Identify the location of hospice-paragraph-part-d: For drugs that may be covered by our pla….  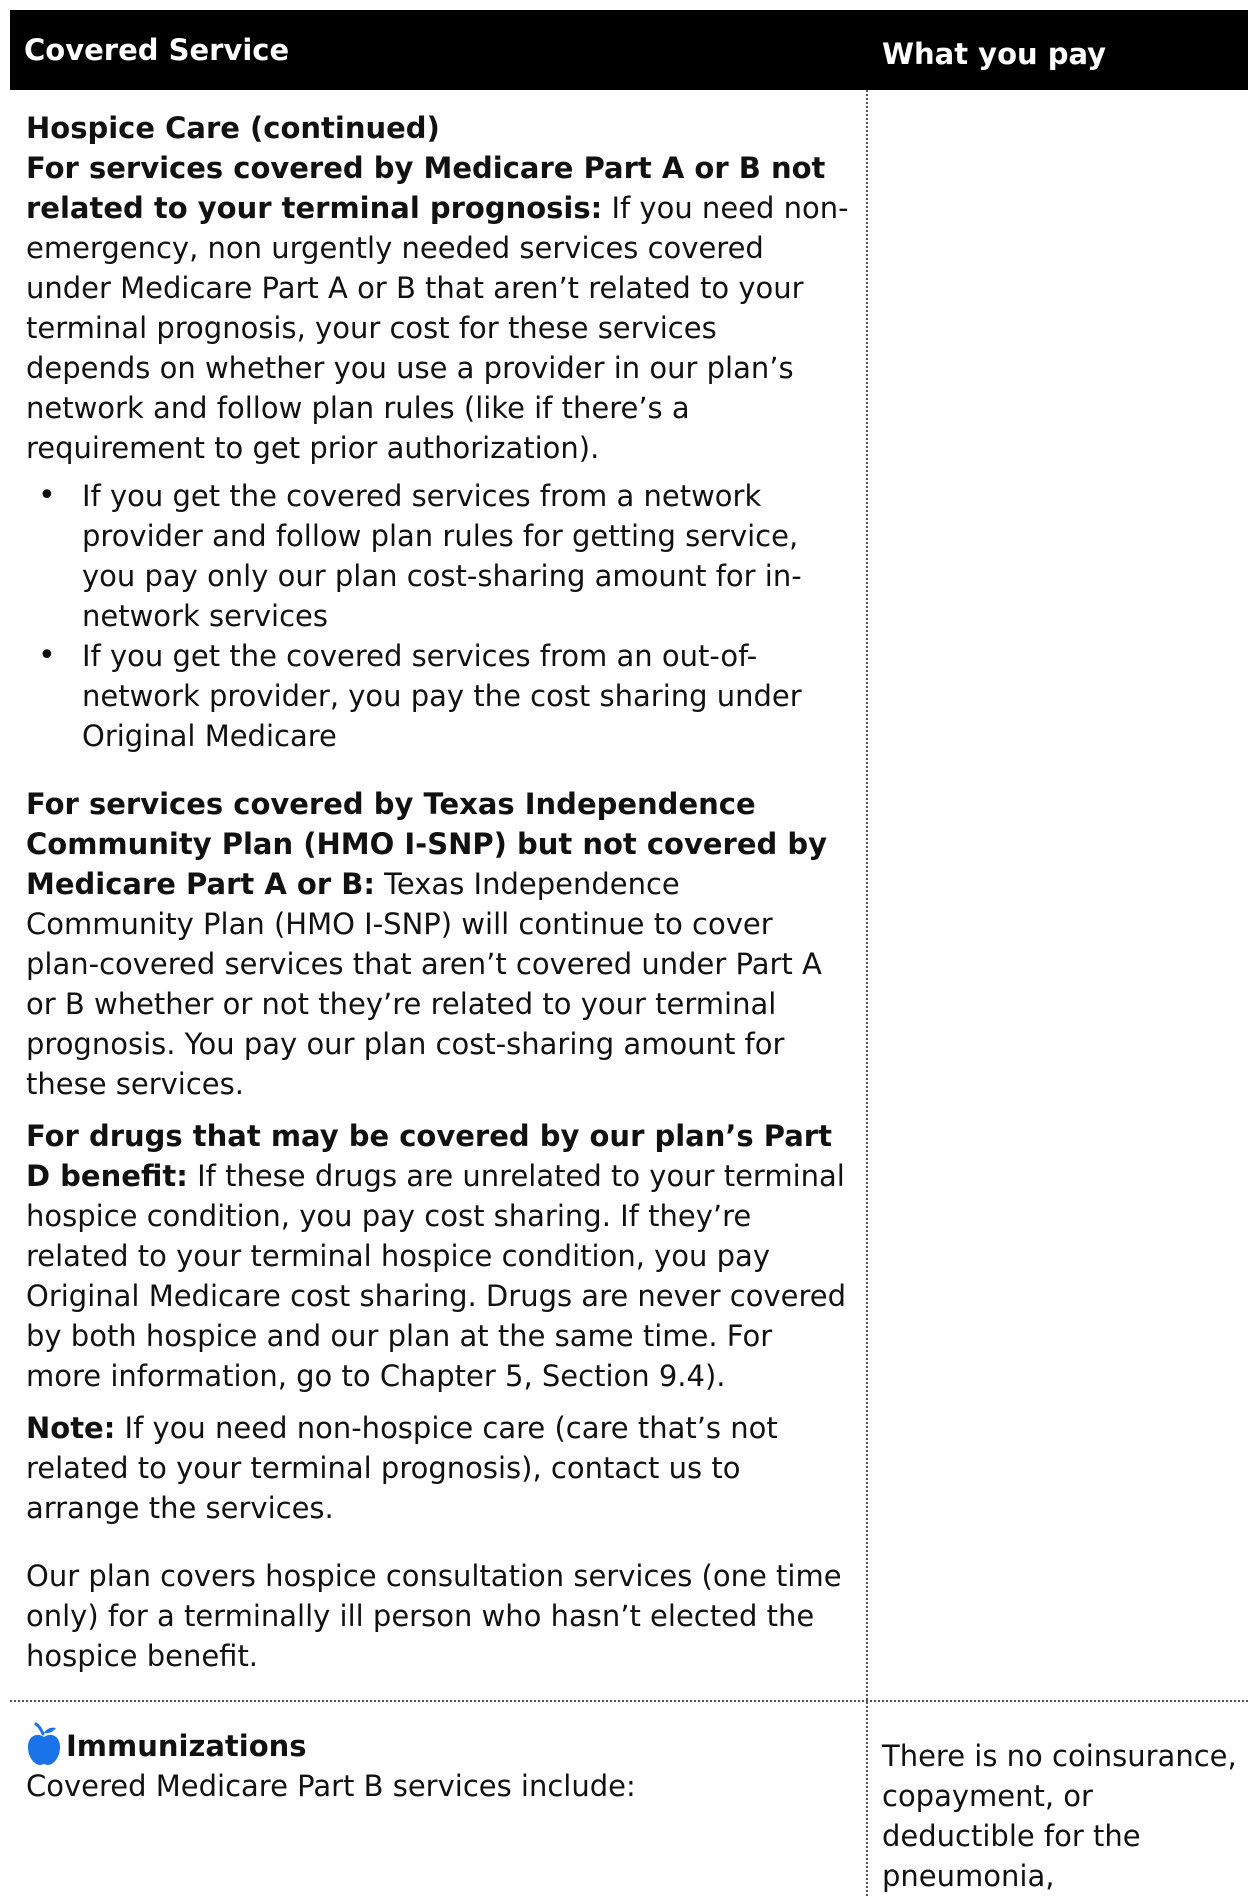
(438, 1256).